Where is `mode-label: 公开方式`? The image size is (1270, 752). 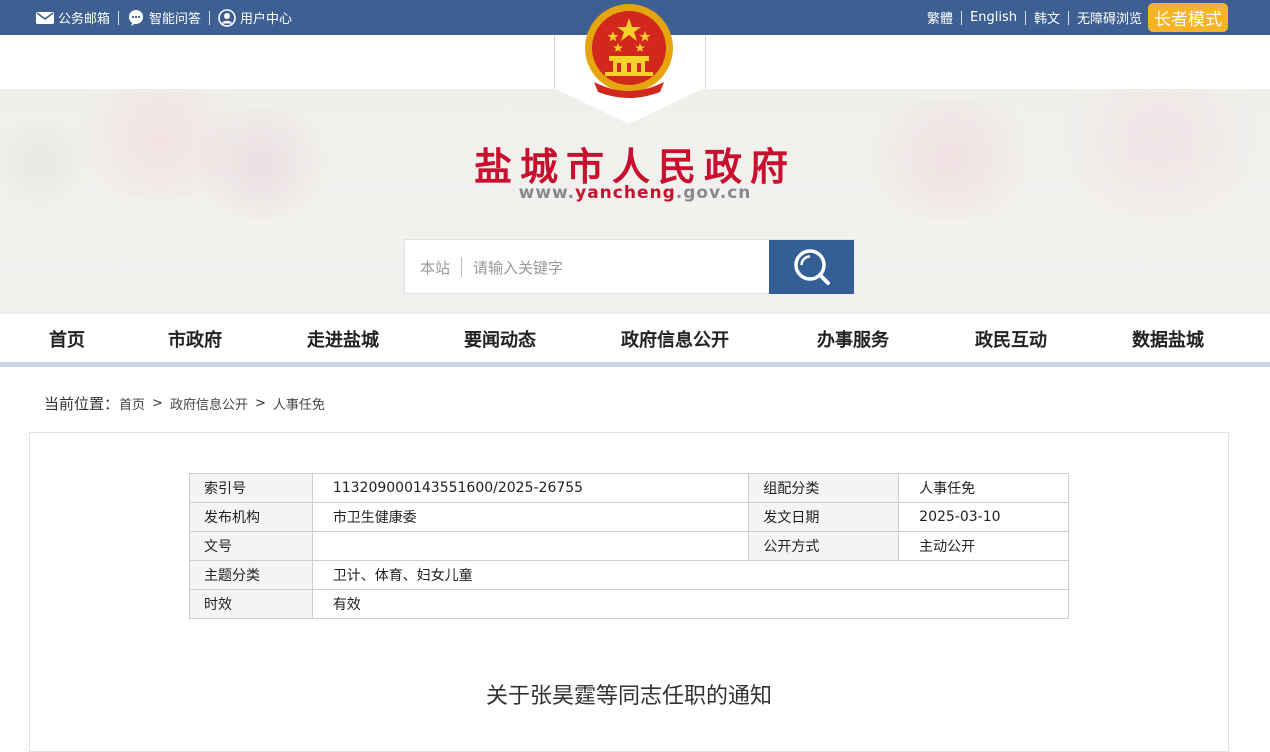
mode-label: 公开方式 is located at coordinates (824, 546).